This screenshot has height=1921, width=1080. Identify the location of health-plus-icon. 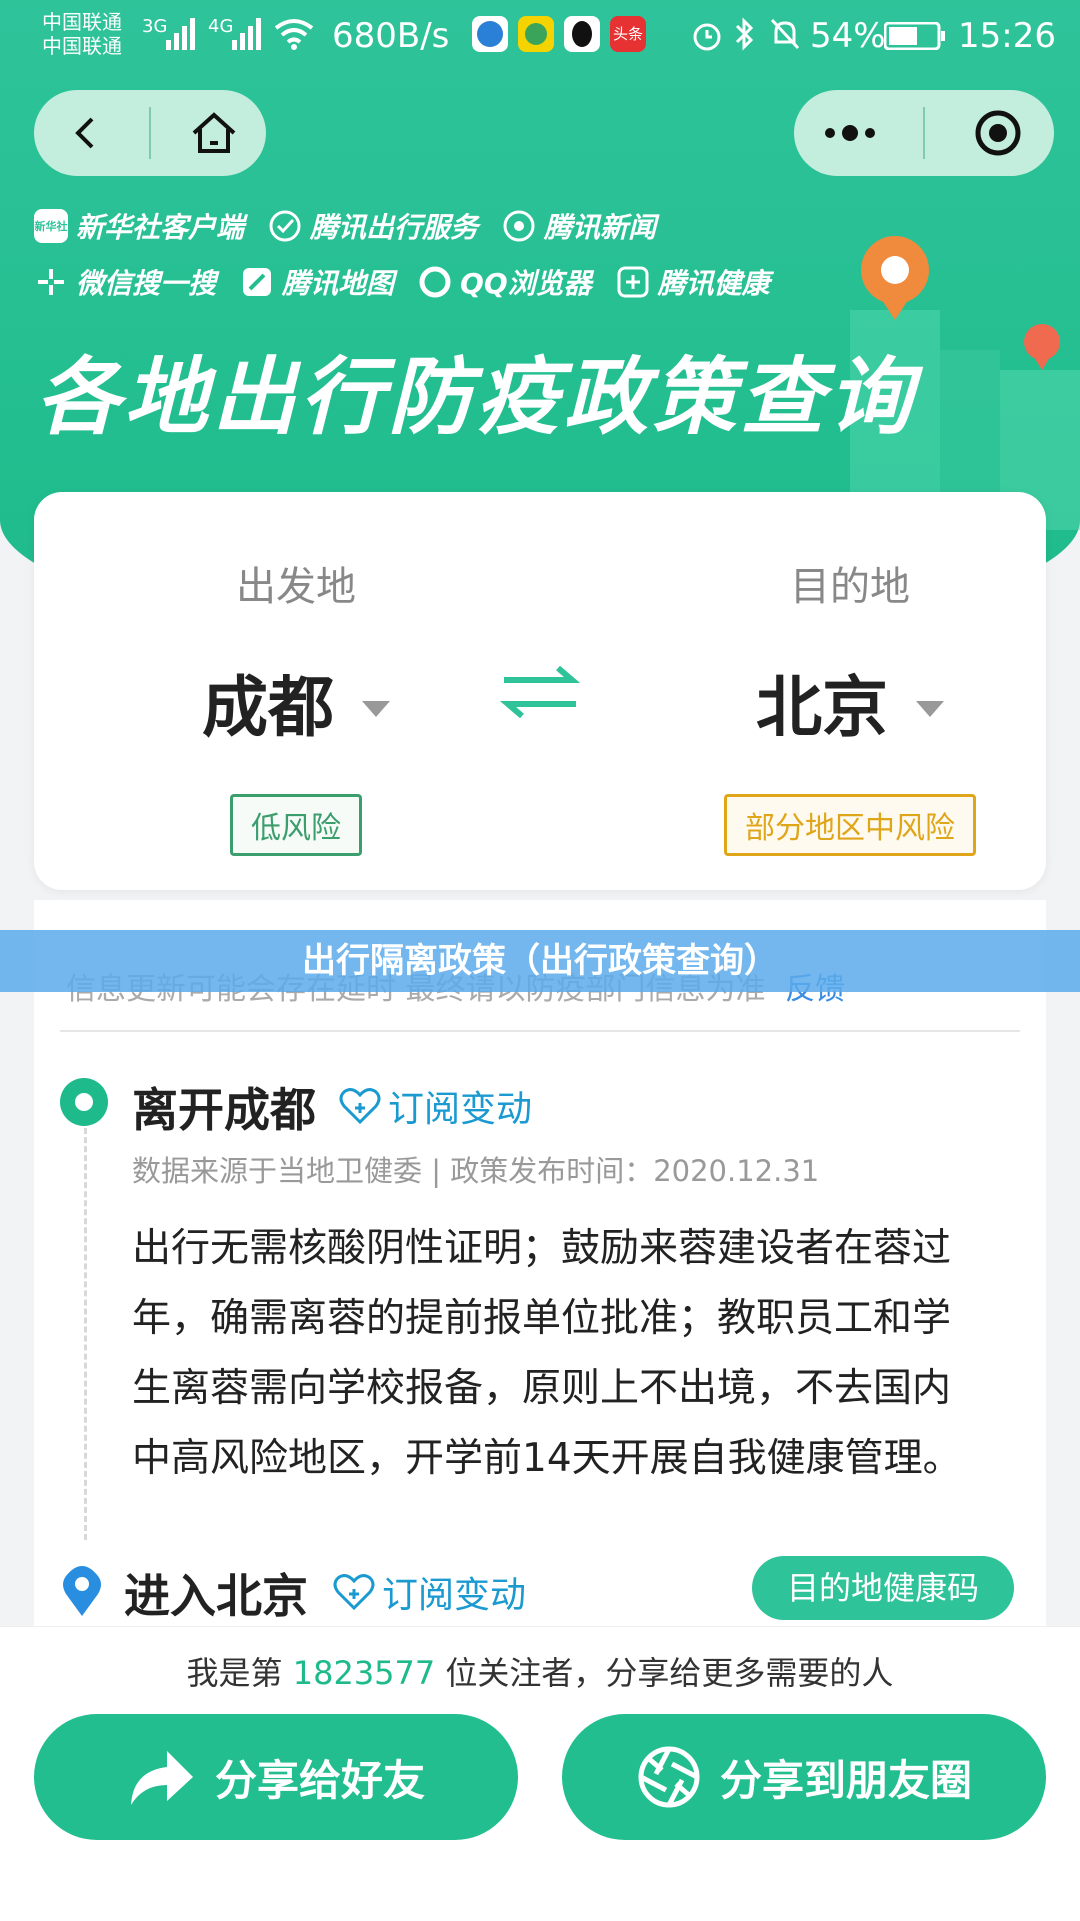
(633, 282).